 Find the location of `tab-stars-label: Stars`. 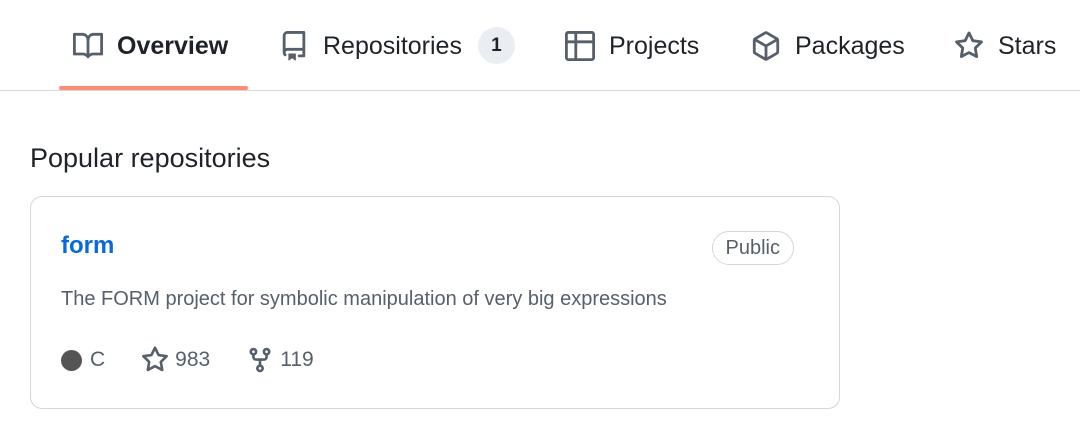

tab-stars-label: Stars is located at coordinates (1027, 45).